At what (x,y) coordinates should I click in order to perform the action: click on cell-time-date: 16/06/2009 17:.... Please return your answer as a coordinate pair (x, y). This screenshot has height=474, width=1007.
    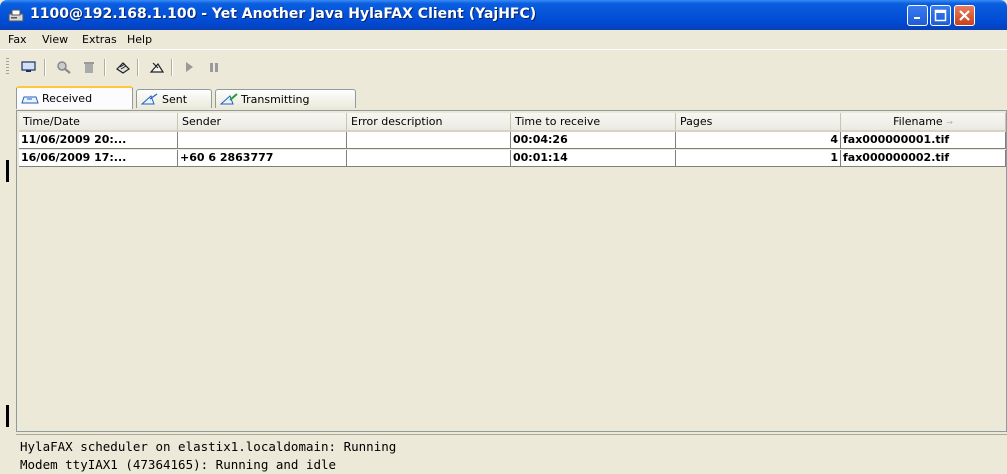
    Looking at the image, I should click on (98, 158).